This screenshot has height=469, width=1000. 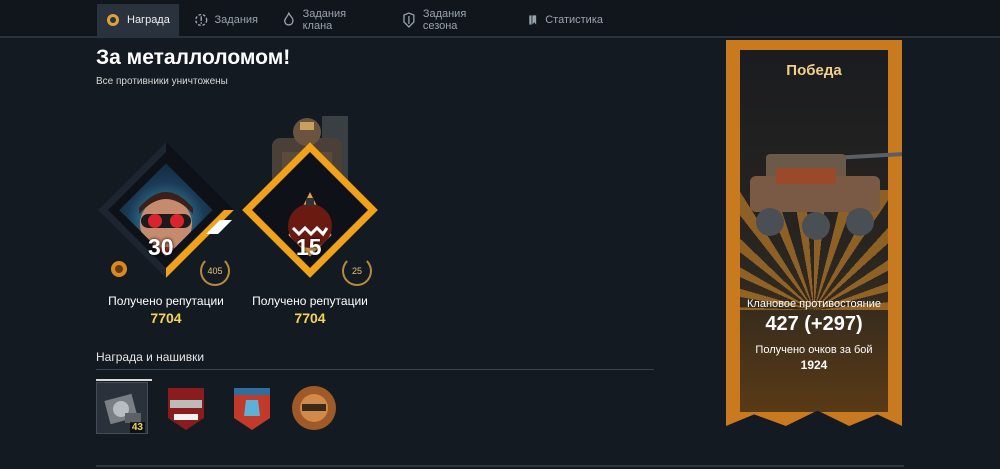 What do you see at coordinates (814, 70) in the screenshot?
I see `banner-title: Победа` at bounding box center [814, 70].